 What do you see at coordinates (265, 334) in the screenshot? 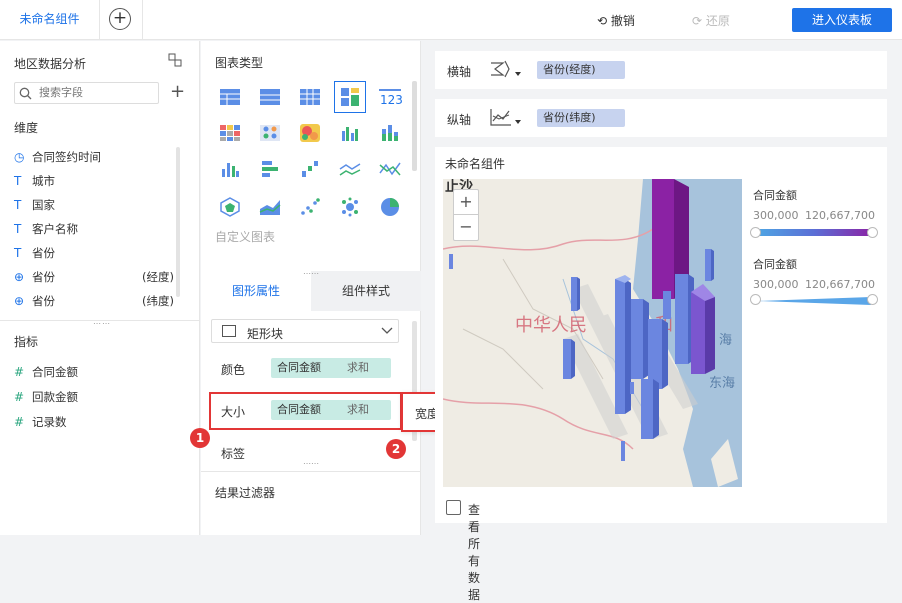
I see `mark-type-value: 矩形块` at bounding box center [265, 334].